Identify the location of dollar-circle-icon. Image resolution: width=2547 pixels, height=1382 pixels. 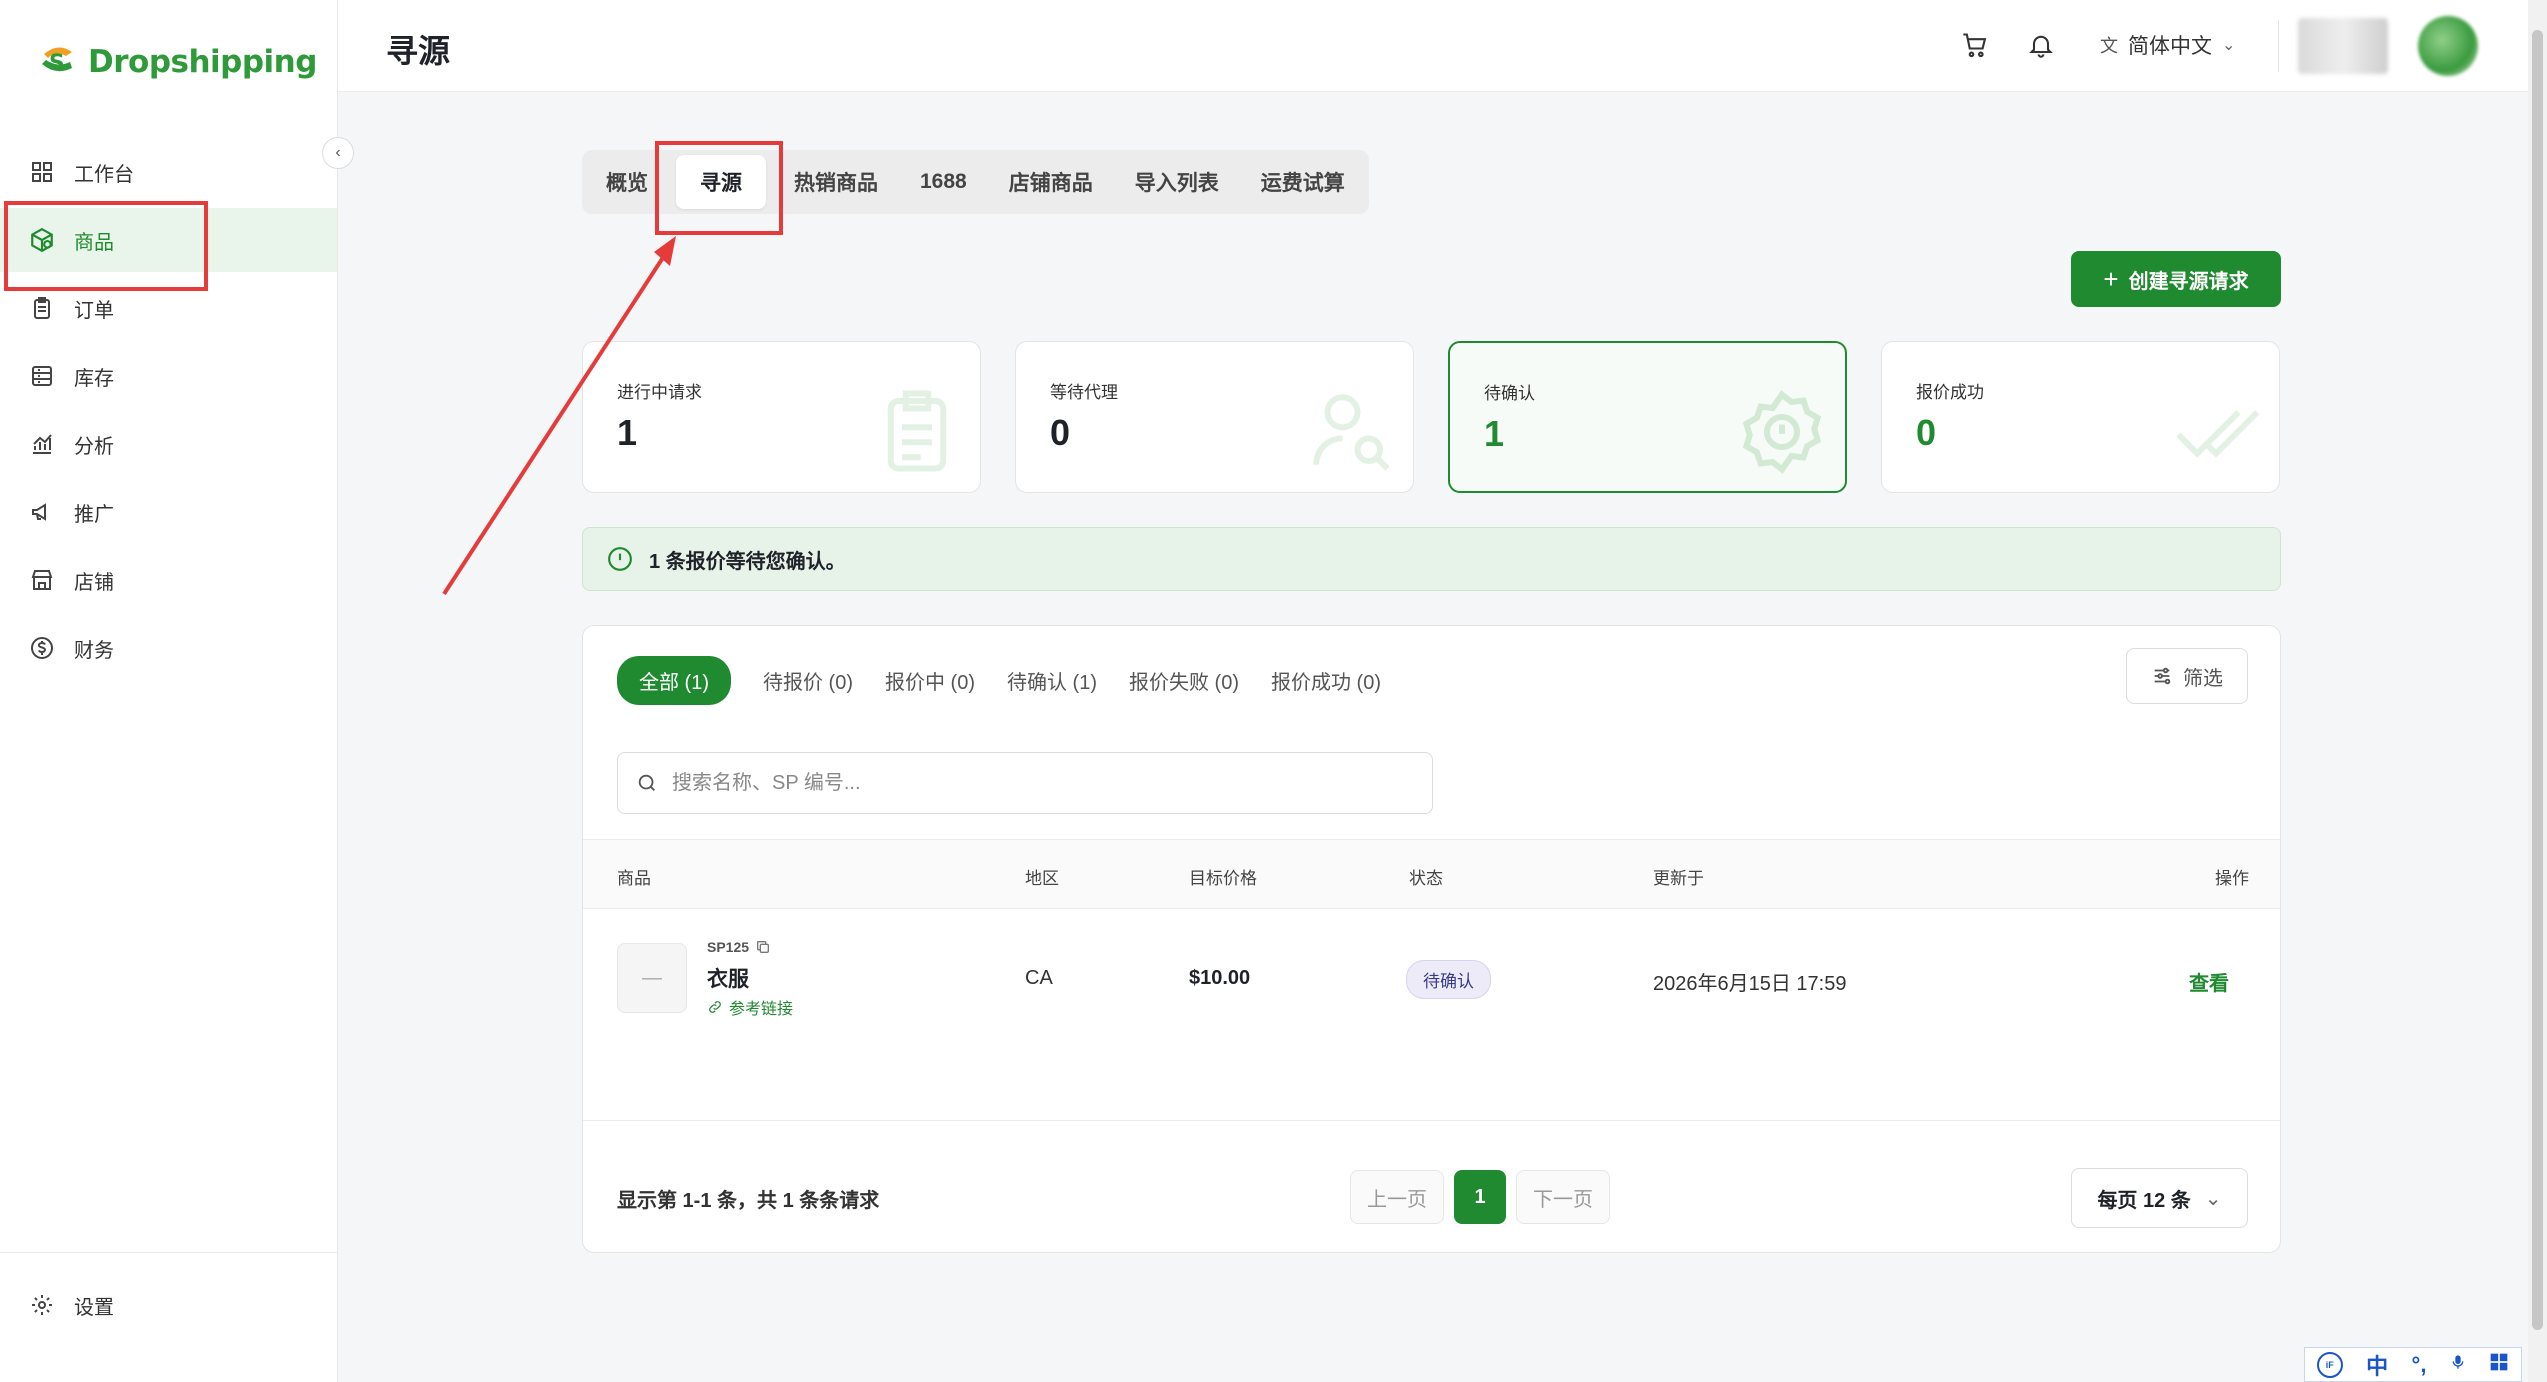
(42, 648).